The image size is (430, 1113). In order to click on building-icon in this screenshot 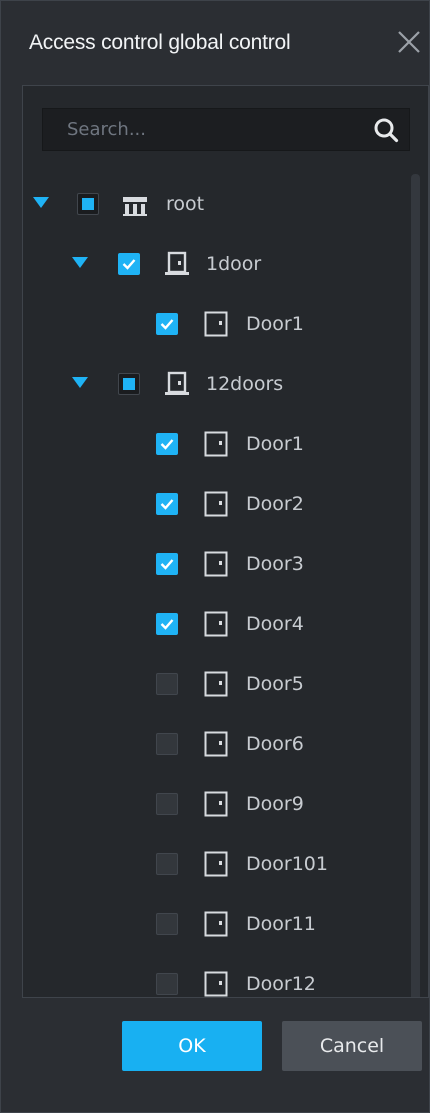, I will do `click(135, 204)`.